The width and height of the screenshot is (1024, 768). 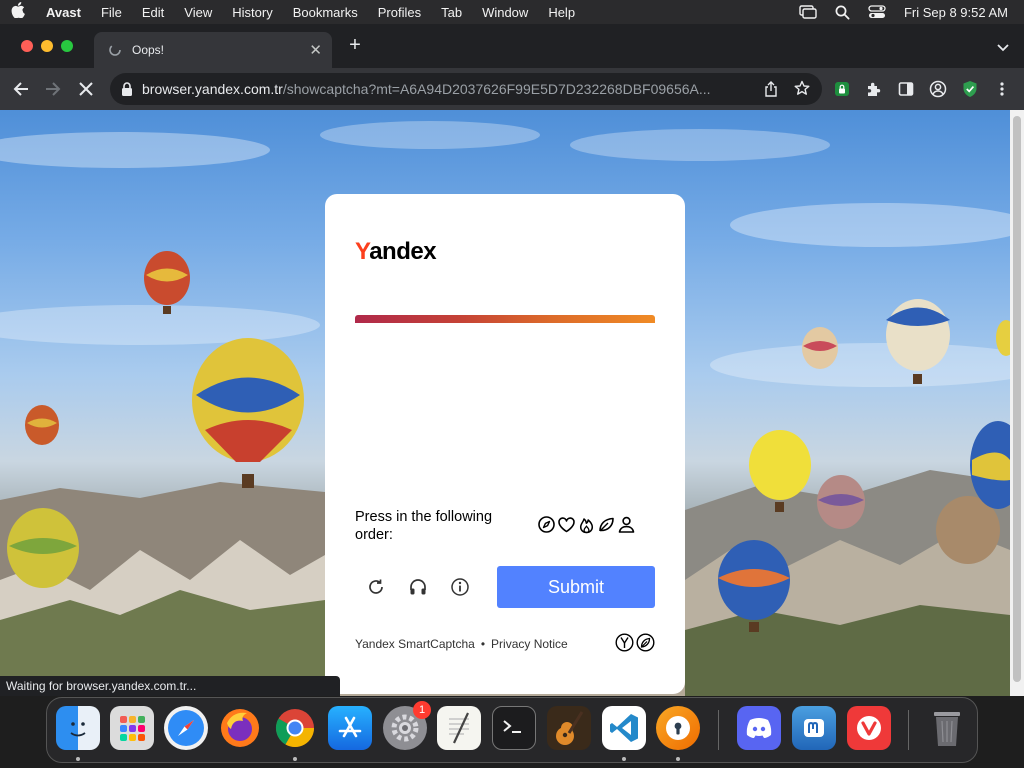 I want to click on menu-profiles: Profiles, so click(x=399, y=12).